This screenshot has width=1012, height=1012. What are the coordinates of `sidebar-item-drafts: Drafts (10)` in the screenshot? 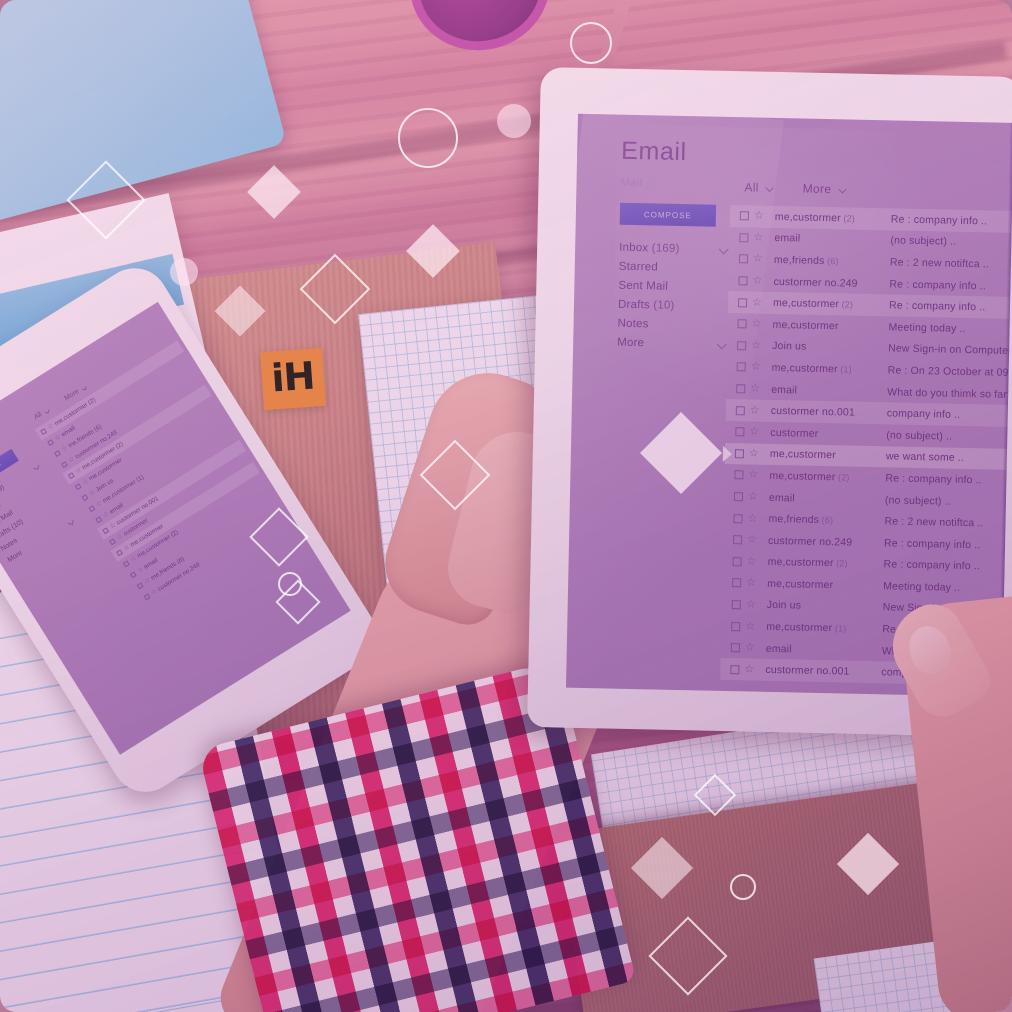 It's located at (672, 306).